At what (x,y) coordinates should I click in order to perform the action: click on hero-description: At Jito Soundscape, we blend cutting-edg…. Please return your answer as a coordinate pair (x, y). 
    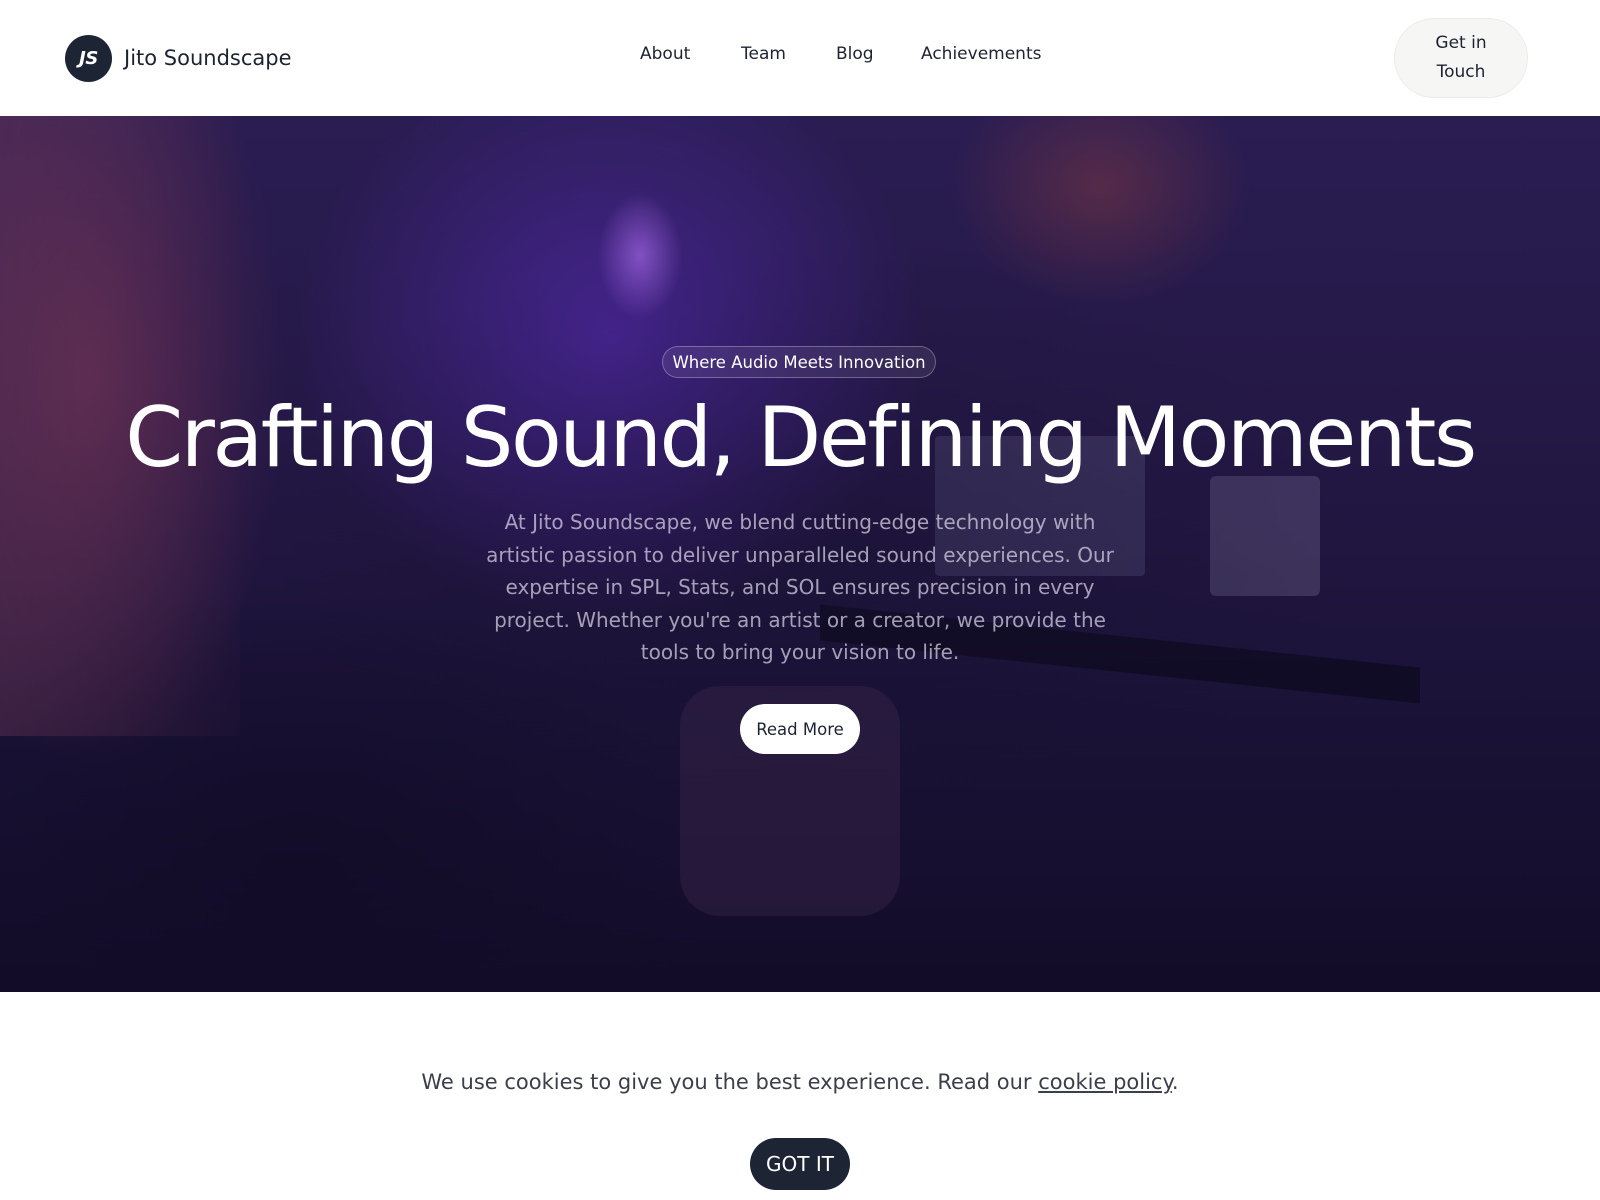
    Looking at the image, I should click on (800, 587).